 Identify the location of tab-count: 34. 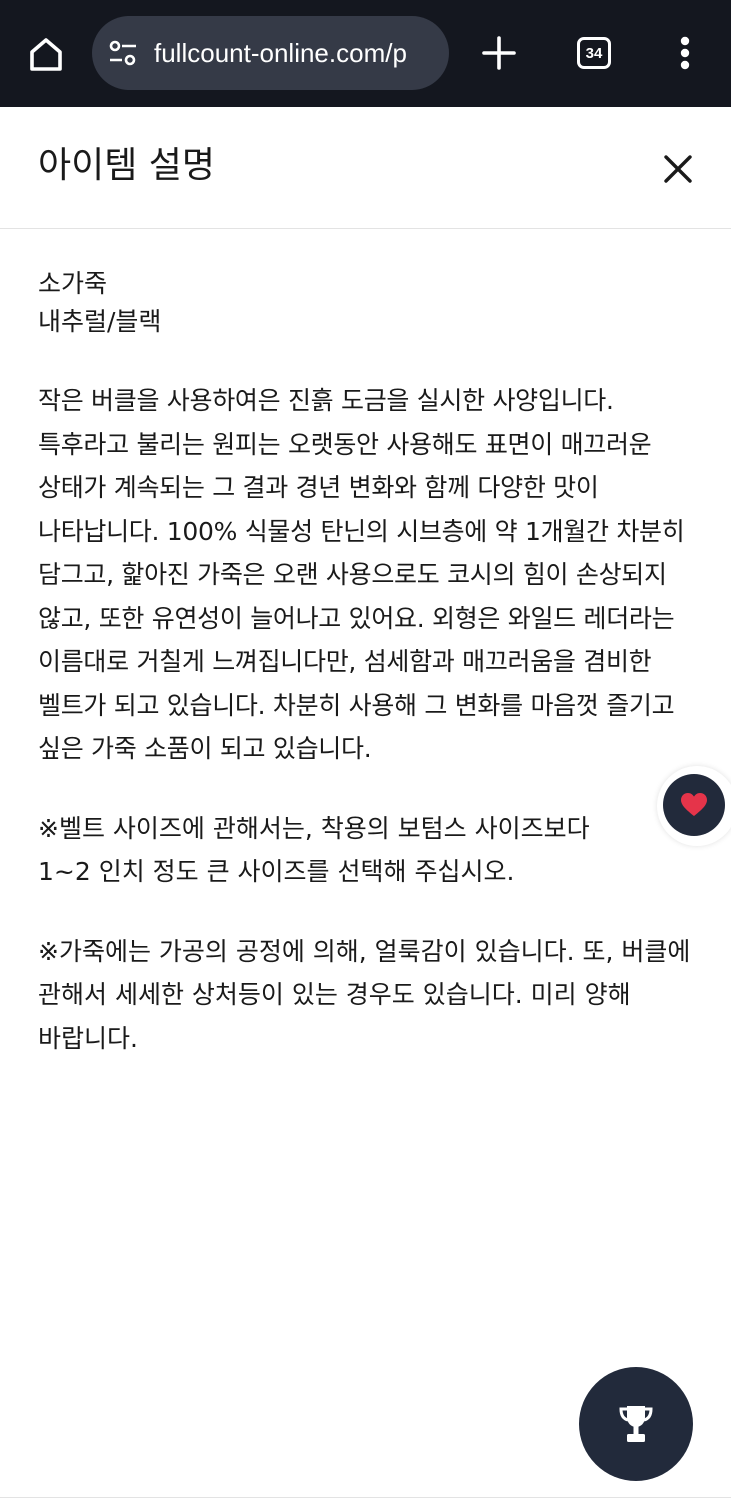
(594, 53).